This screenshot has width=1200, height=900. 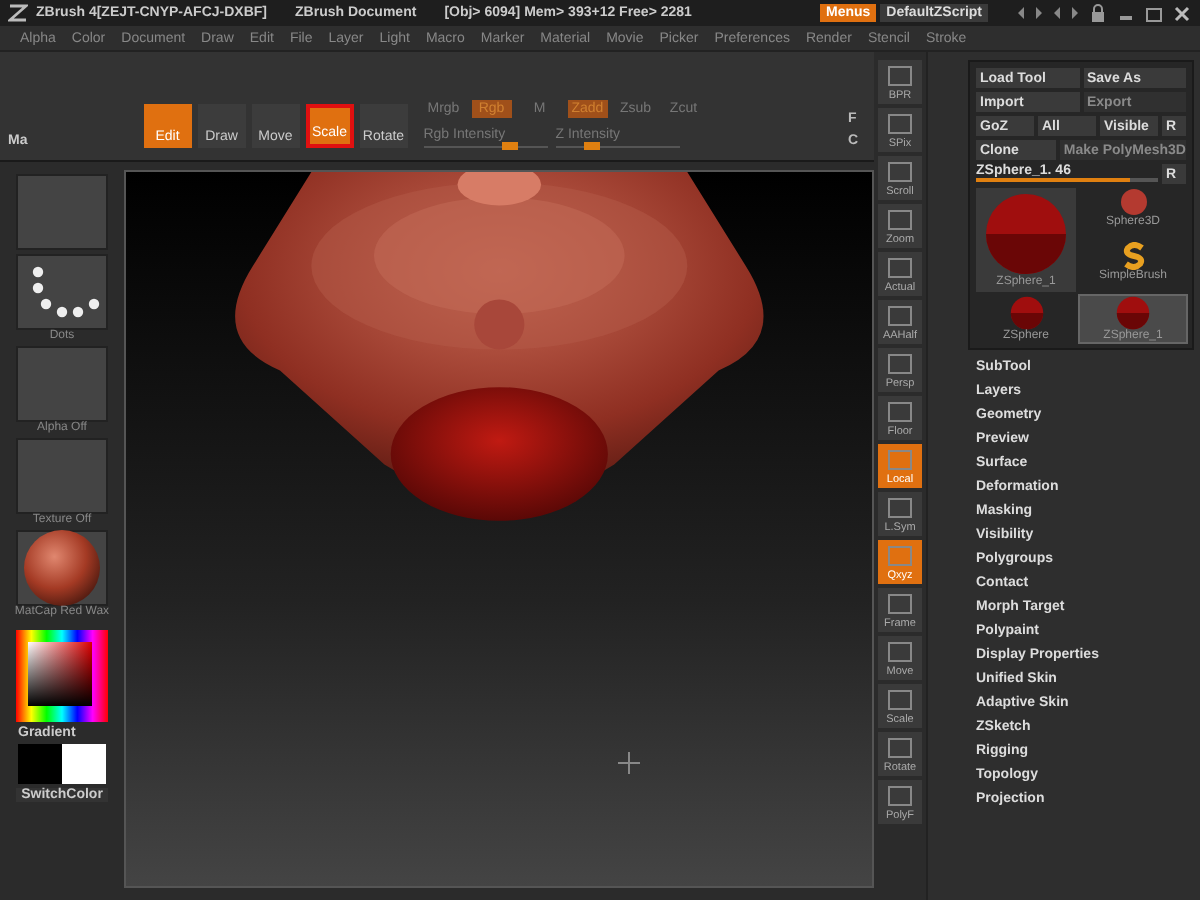 I want to click on color-picker, so click(x=62, y=676).